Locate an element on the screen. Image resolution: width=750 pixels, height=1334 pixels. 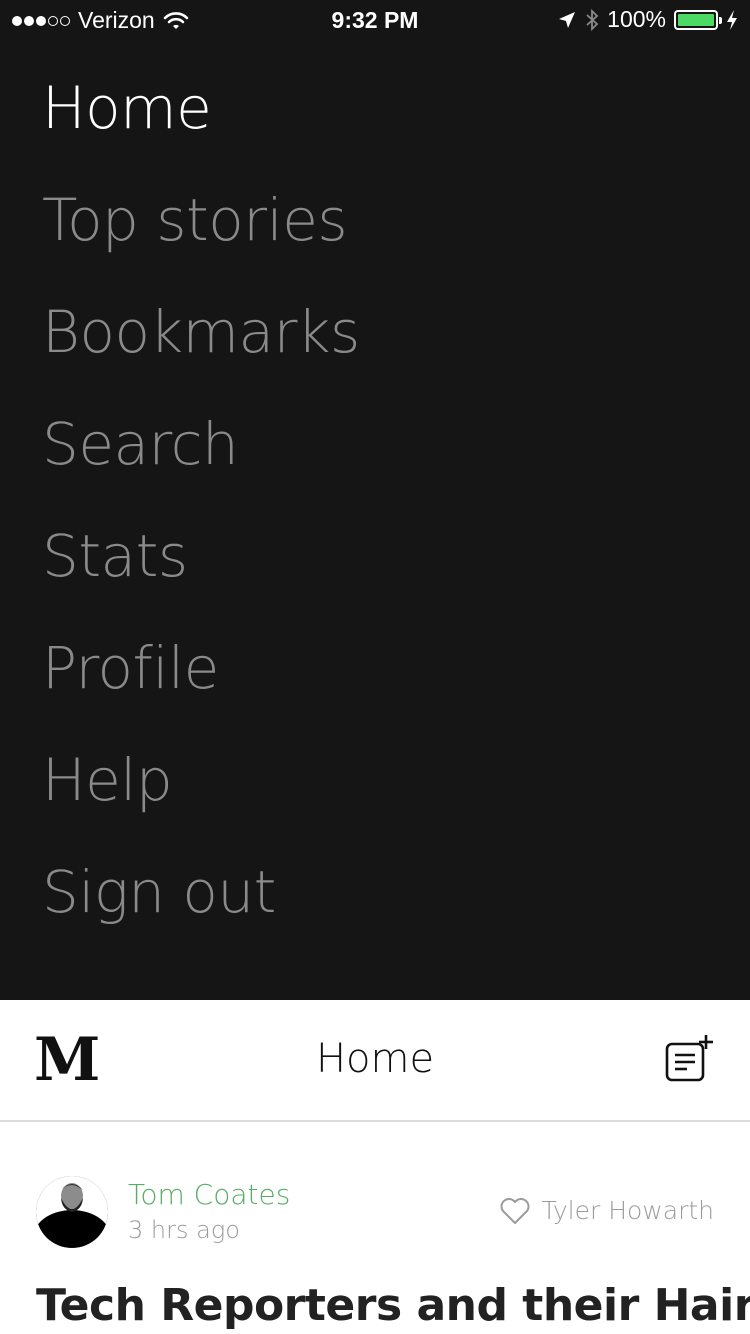
recommended-by: Tyler Howarth is located at coordinates (606, 1210).